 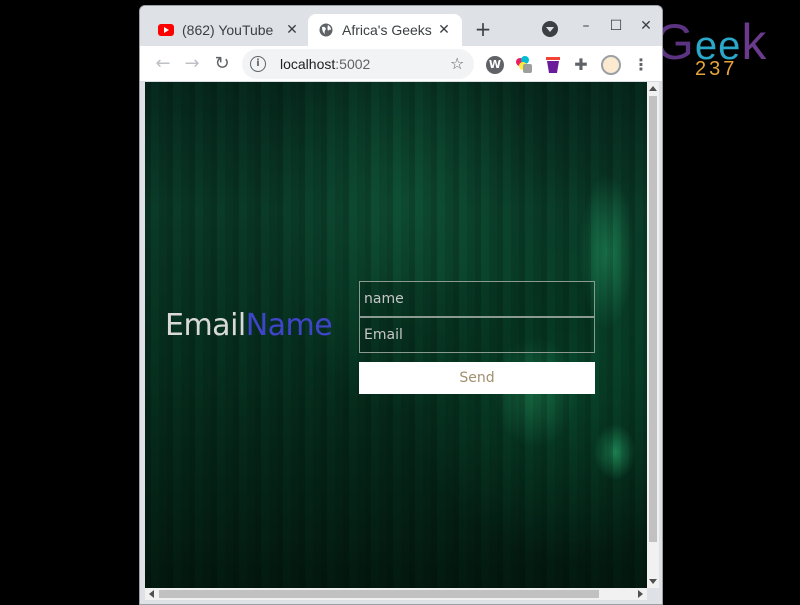 I want to click on brand-email: Email, so click(x=205, y=325).